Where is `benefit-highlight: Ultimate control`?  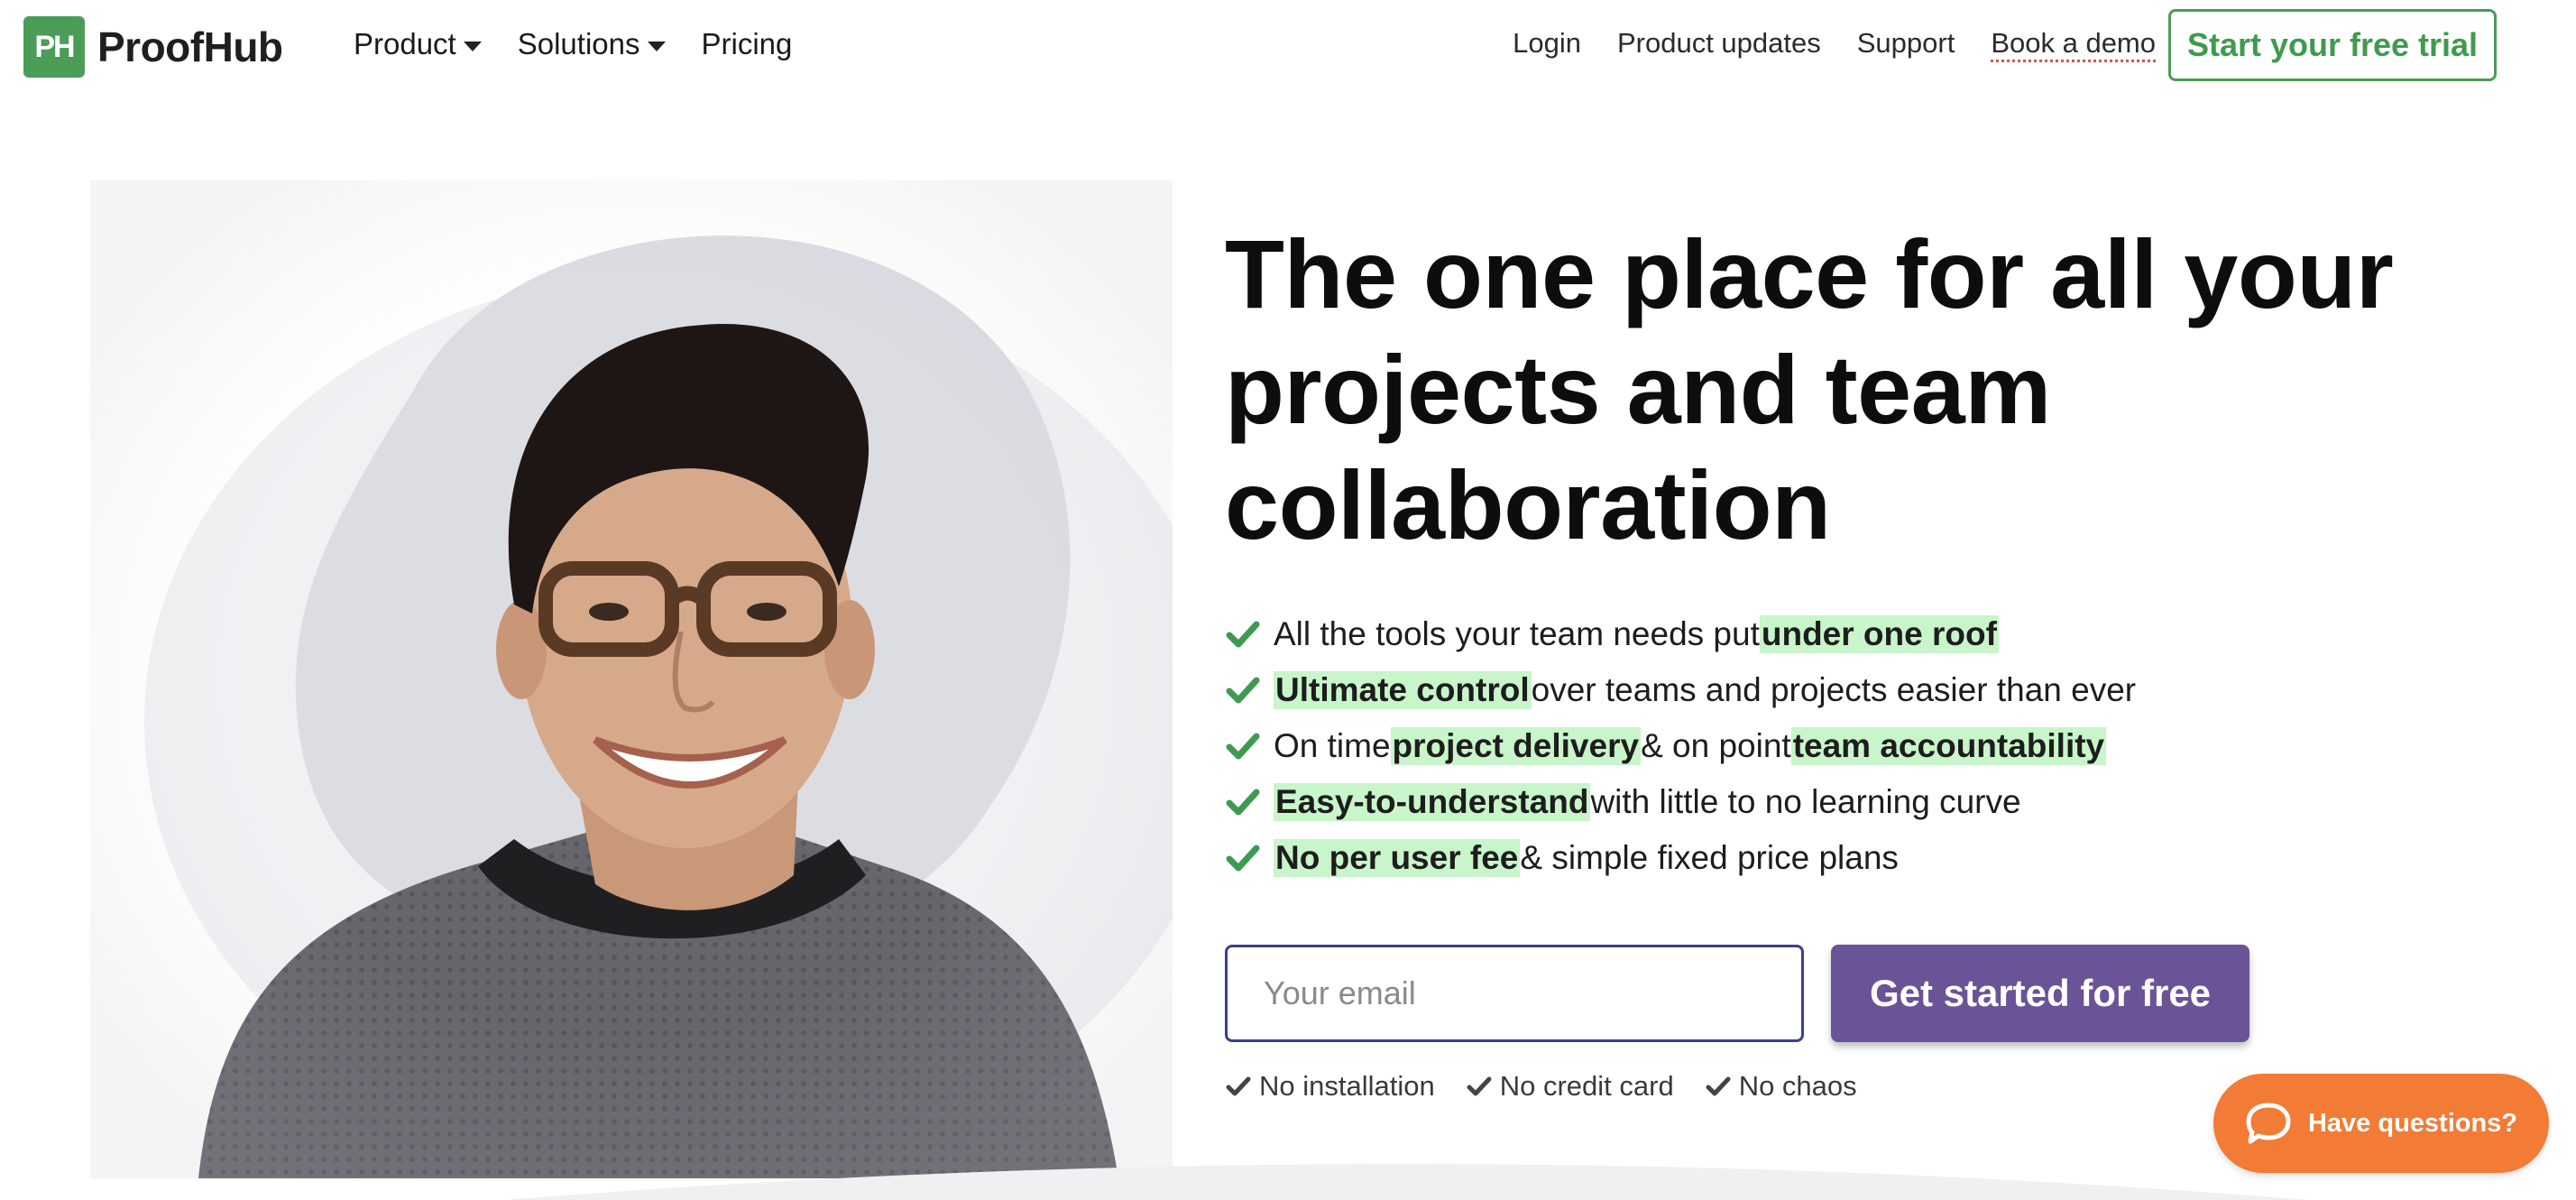 benefit-highlight: Ultimate control is located at coordinates (1403, 690).